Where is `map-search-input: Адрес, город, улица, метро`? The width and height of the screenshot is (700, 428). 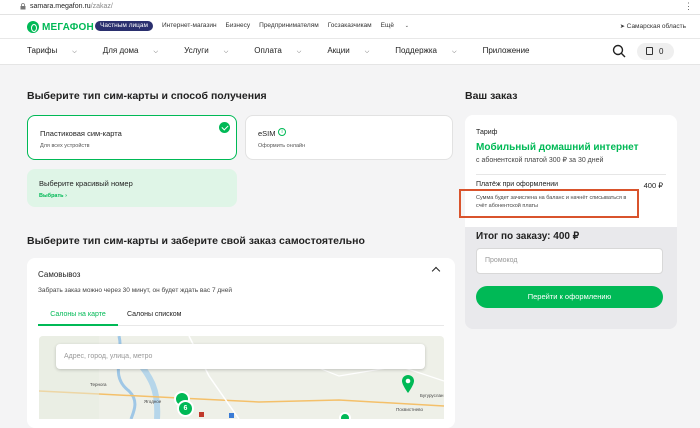
map-search-input: Адрес, город, улица, метро is located at coordinates (240, 356).